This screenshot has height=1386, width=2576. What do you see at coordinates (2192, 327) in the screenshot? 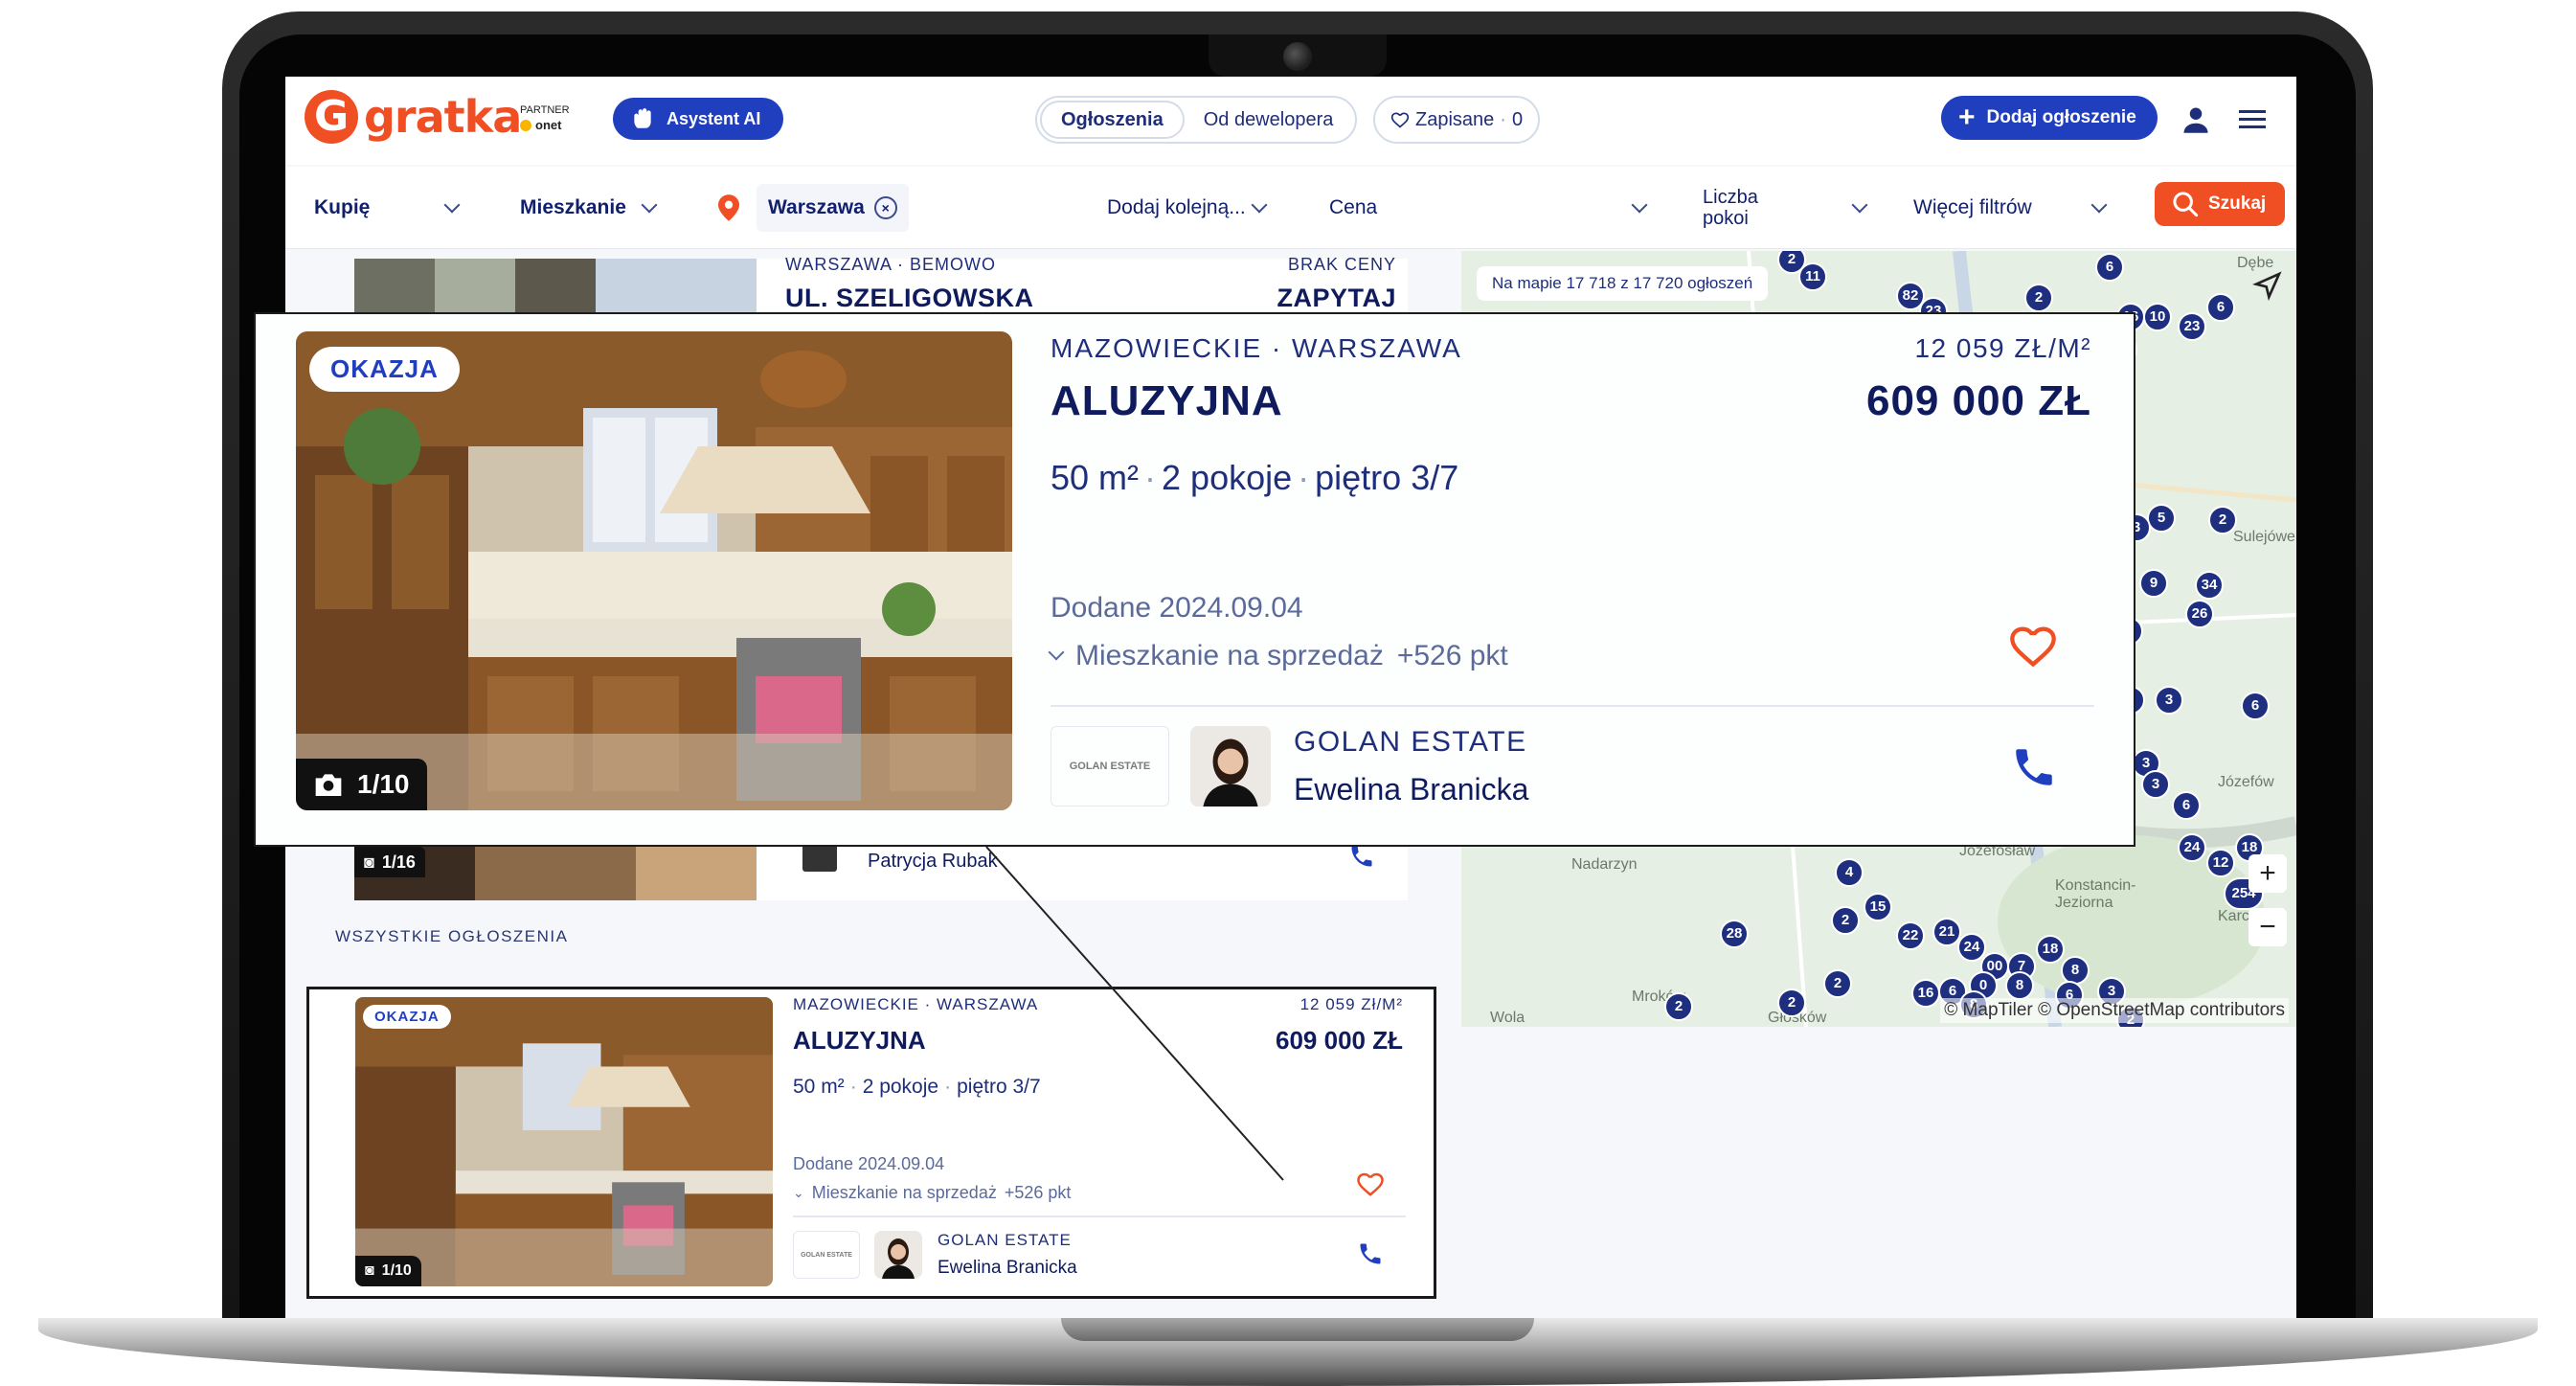
I see `map-cluster-pin: 23` at bounding box center [2192, 327].